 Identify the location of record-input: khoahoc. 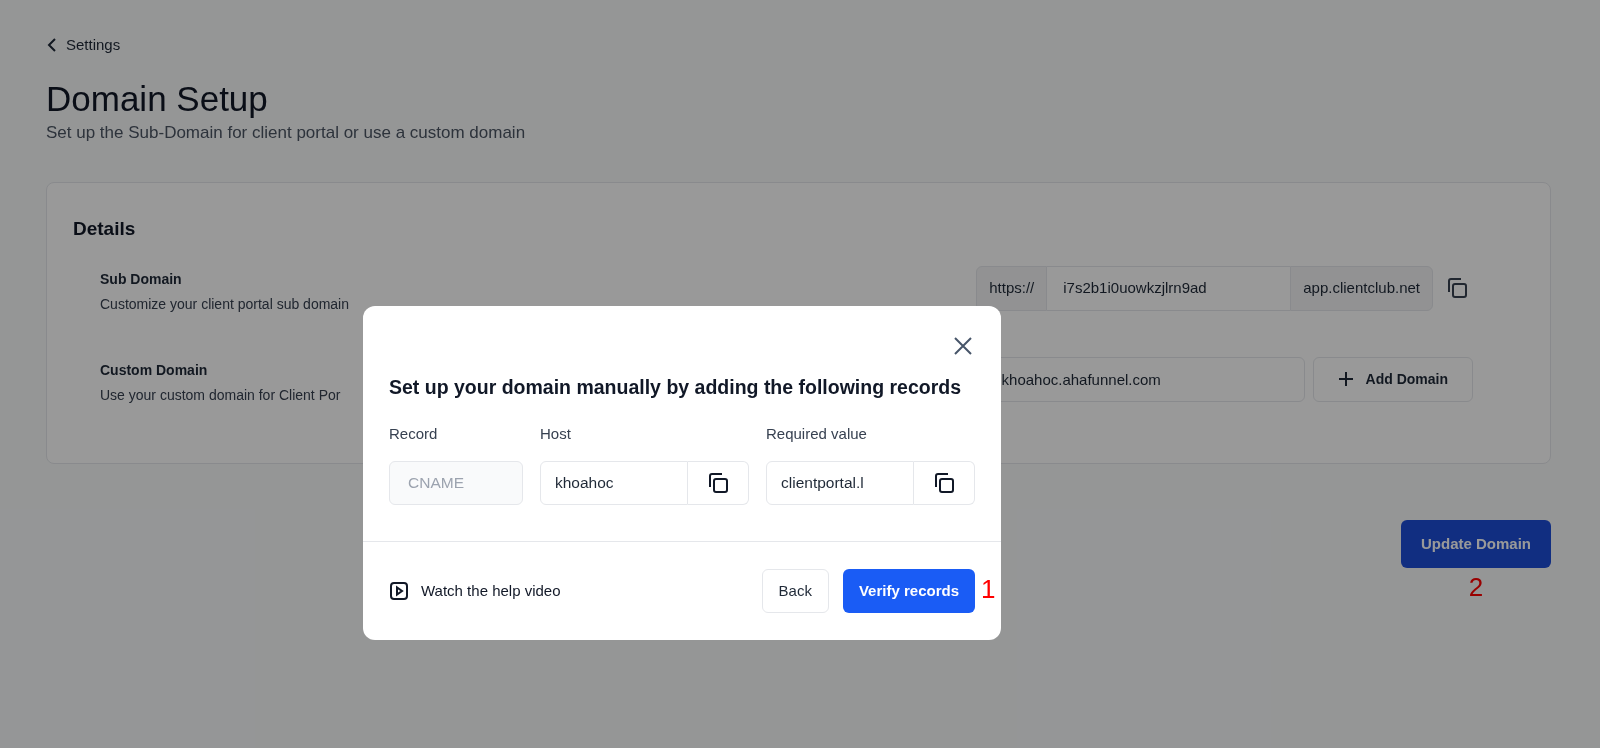
(614, 482).